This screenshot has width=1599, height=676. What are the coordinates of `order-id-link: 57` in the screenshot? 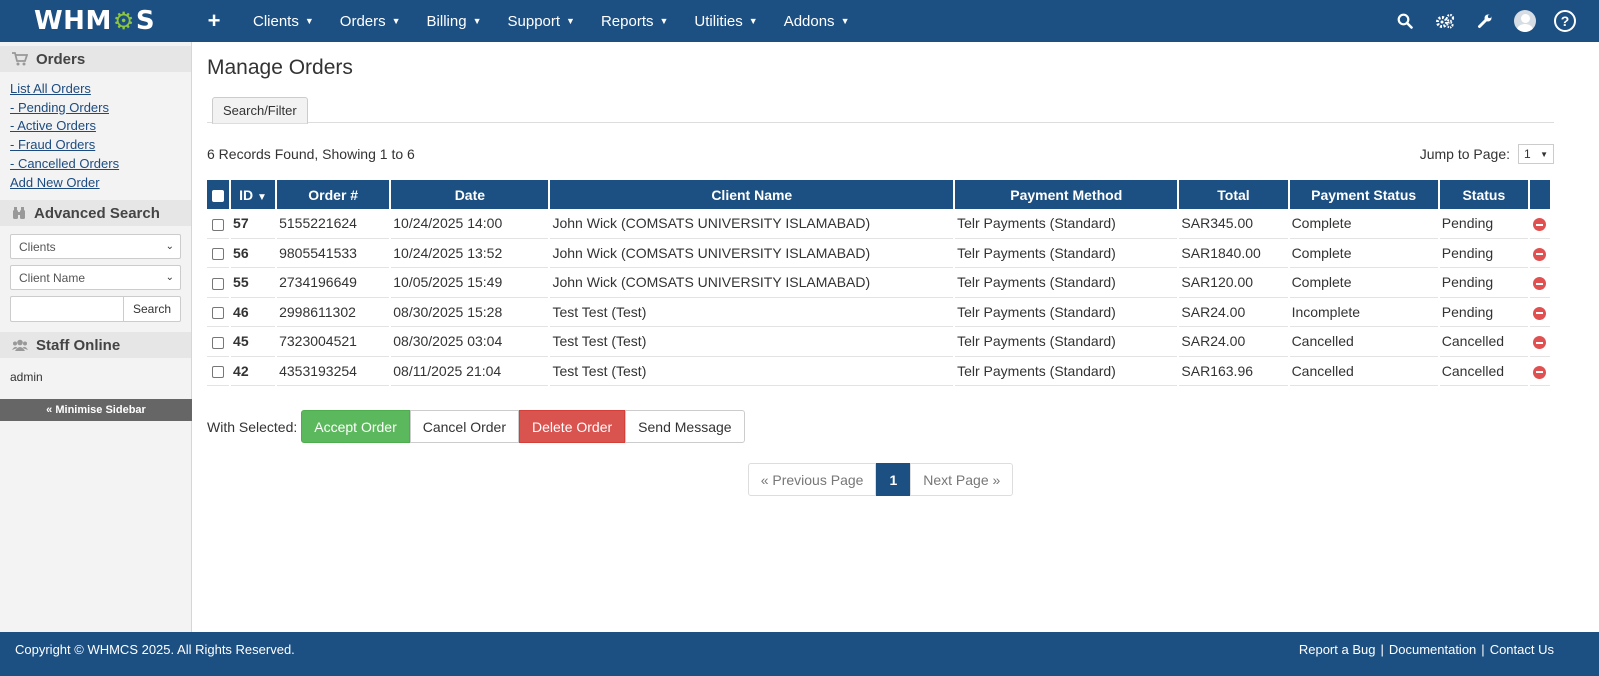 It's located at (253, 224).